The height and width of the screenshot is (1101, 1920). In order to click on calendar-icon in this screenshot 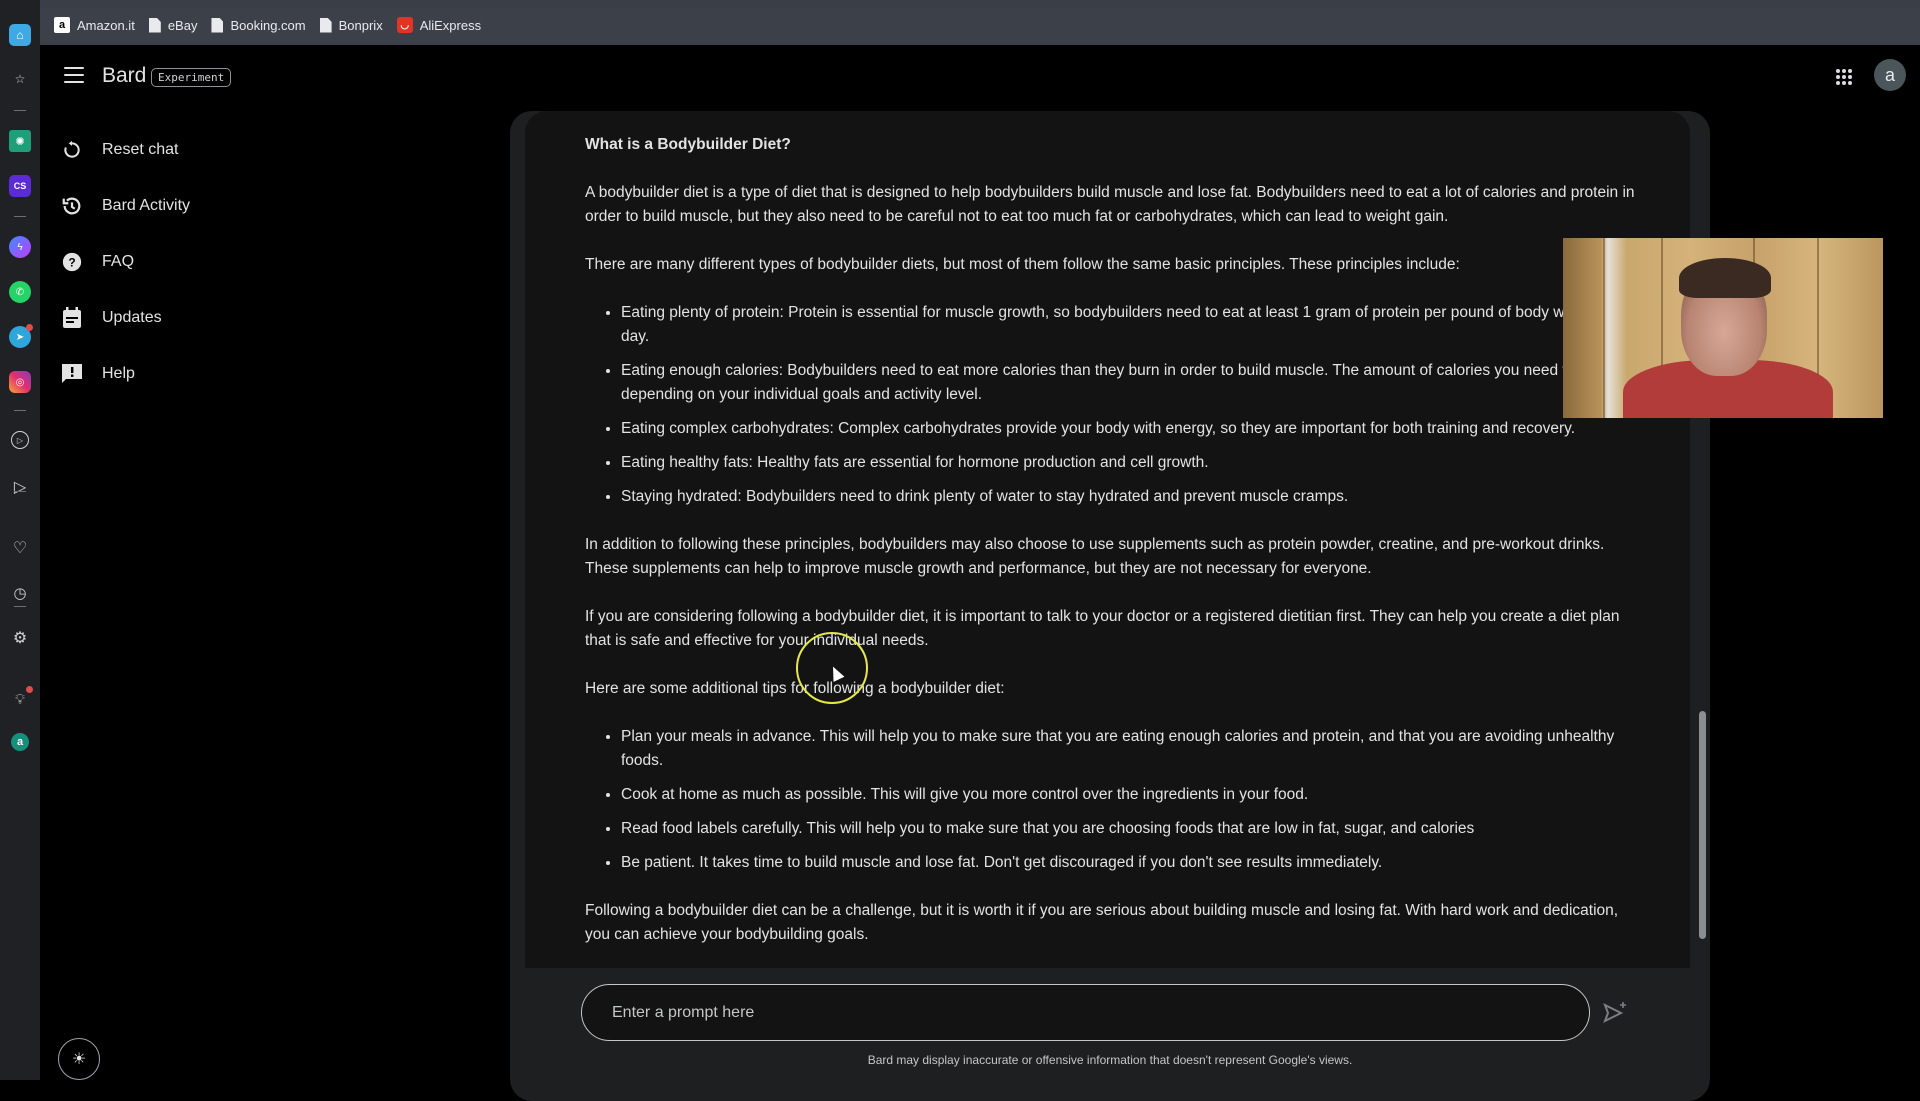, I will do `click(72, 318)`.